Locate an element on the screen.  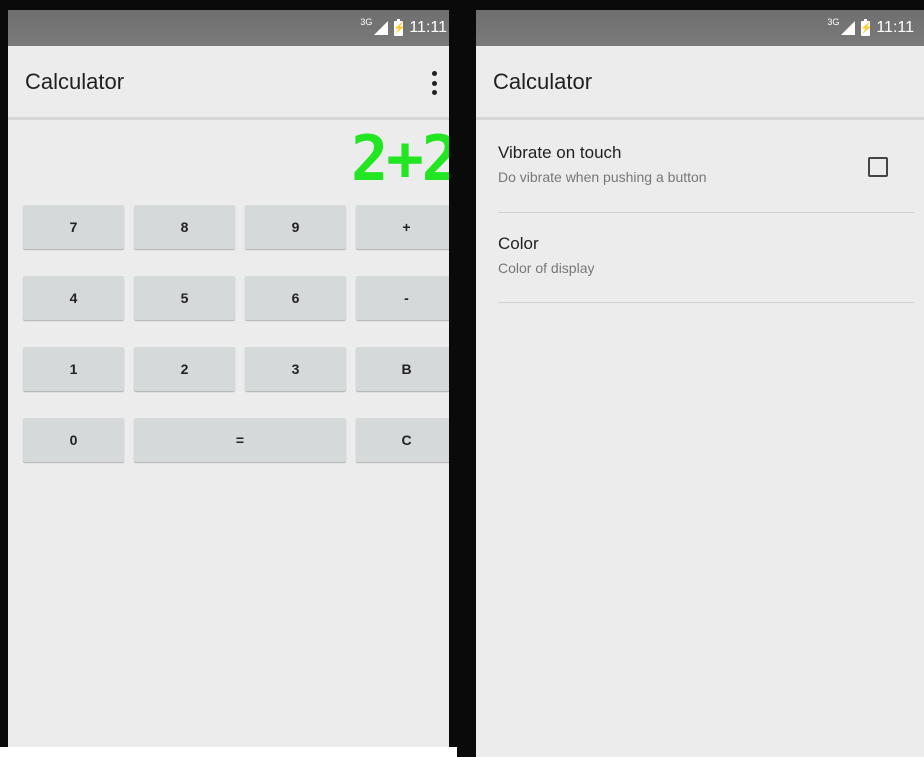
key-backspace: B is located at coordinates (406, 369).